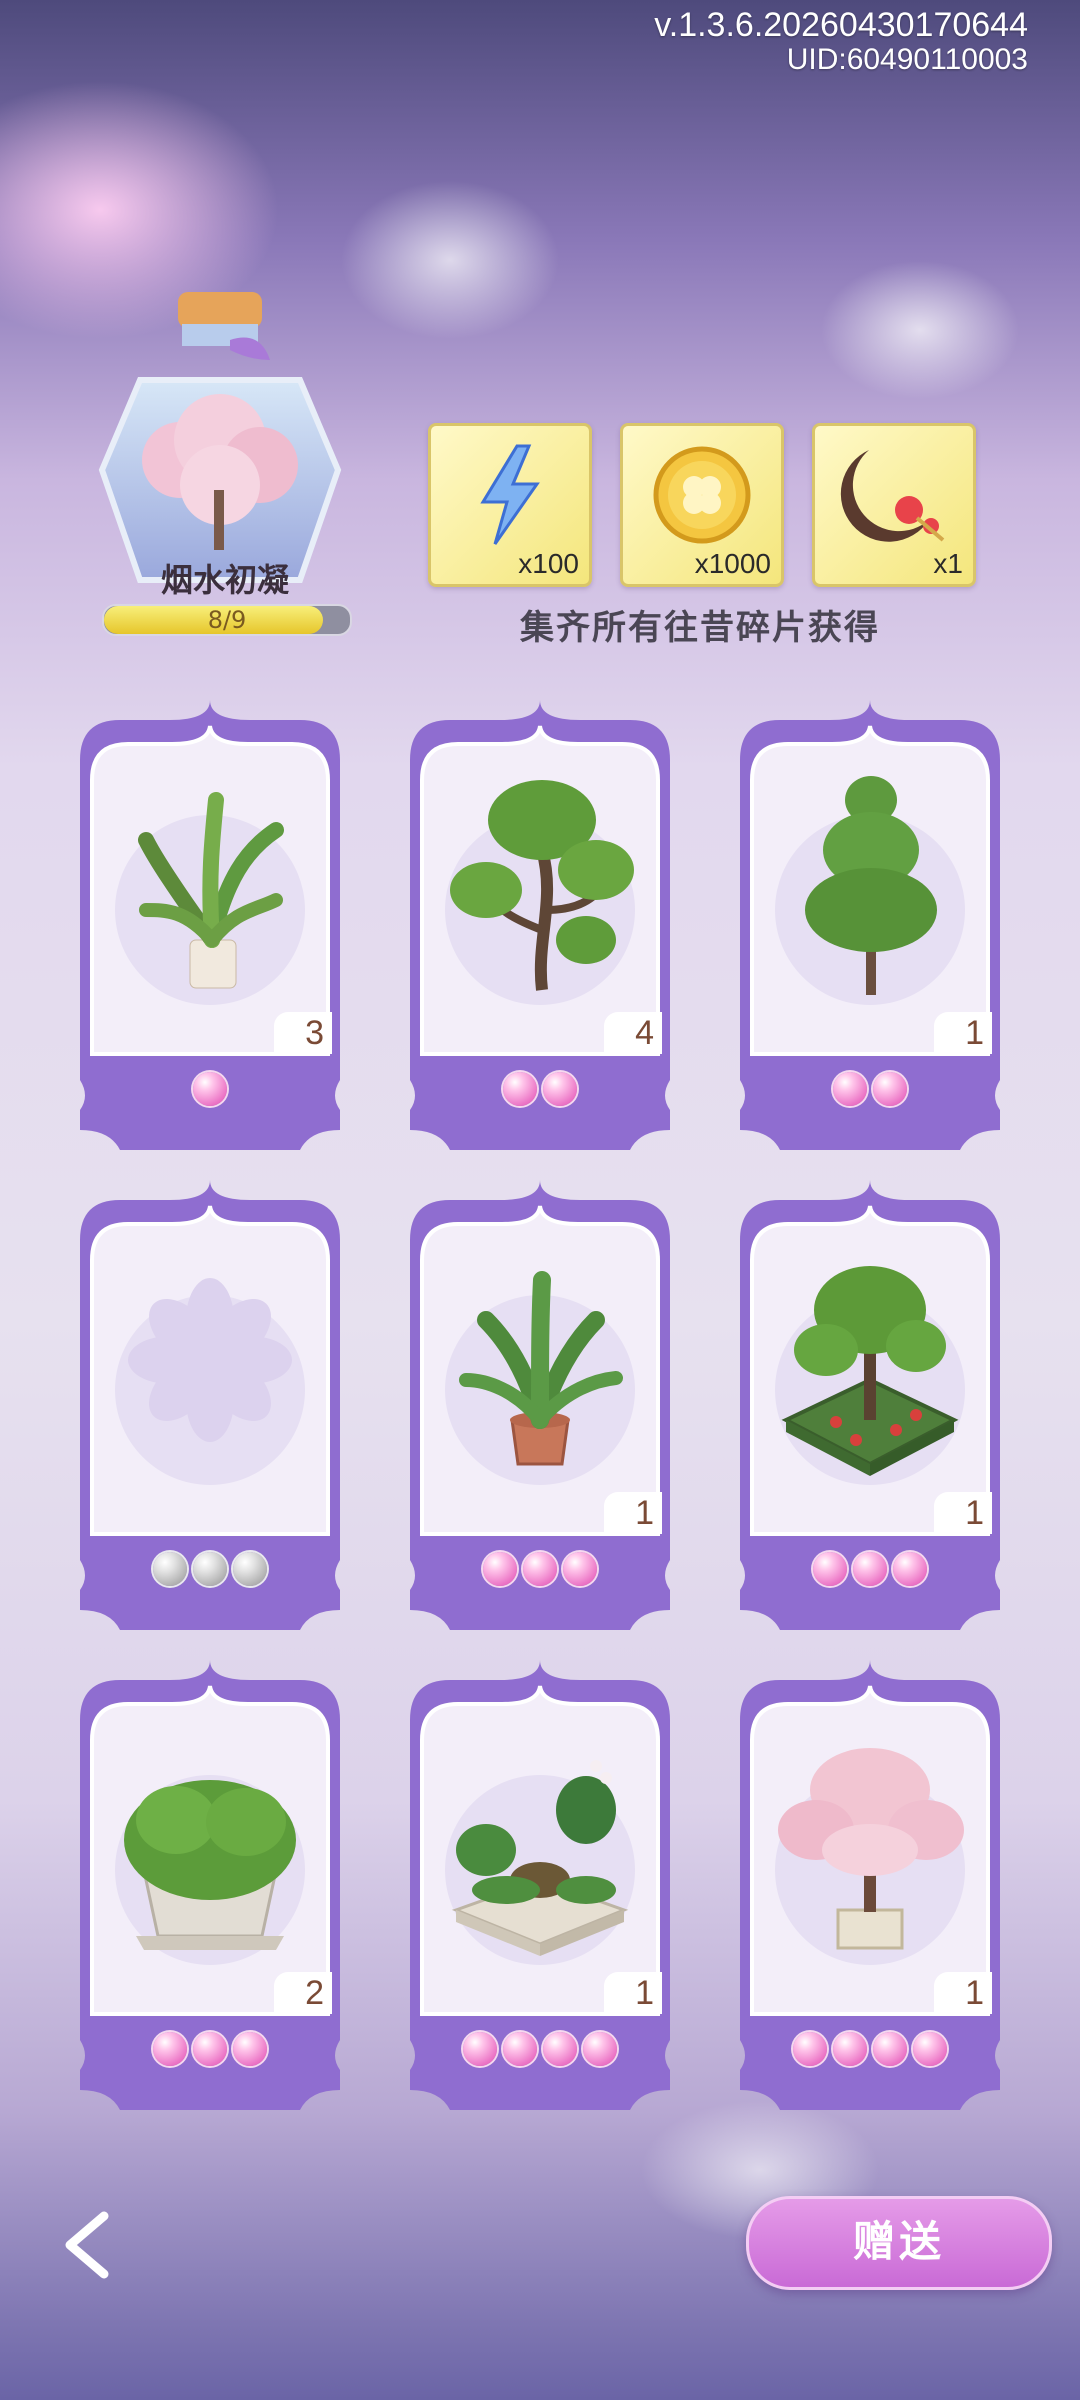  Describe the element at coordinates (542, 885) in the screenshot. I see `bonsai-cloud-tree-icon` at that location.